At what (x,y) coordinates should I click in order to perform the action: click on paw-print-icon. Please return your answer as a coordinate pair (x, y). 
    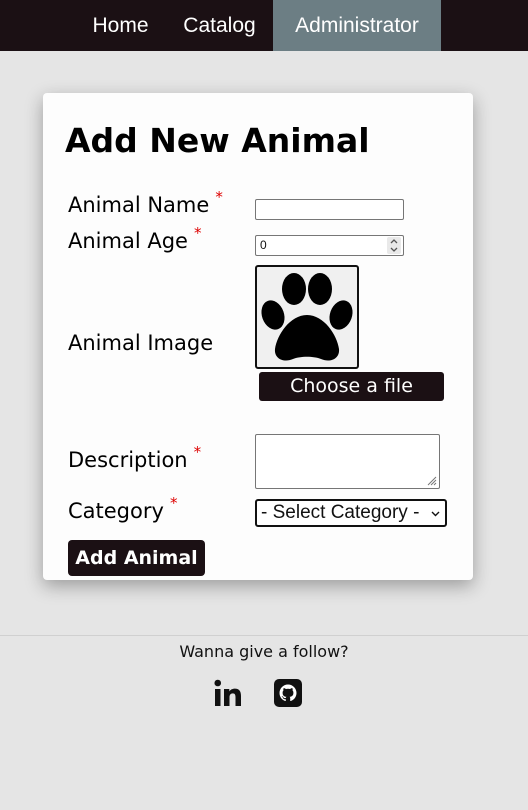
    Looking at the image, I should click on (307, 317).